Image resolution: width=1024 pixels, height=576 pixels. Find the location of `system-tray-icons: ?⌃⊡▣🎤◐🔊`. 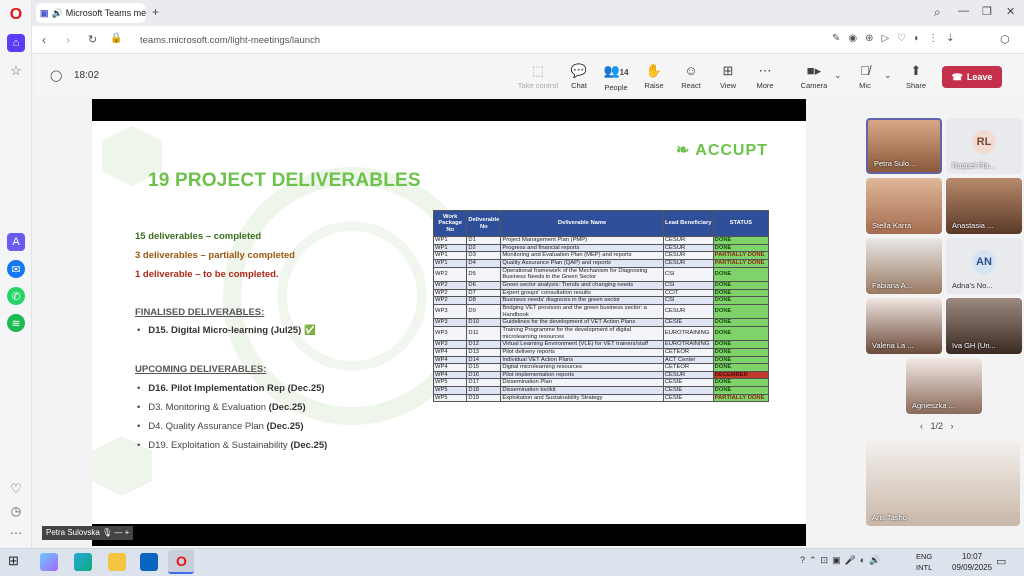

system-tray-icons: ?⌃⊡▣🎤◐🔊 is located at coordinates (842, 560).